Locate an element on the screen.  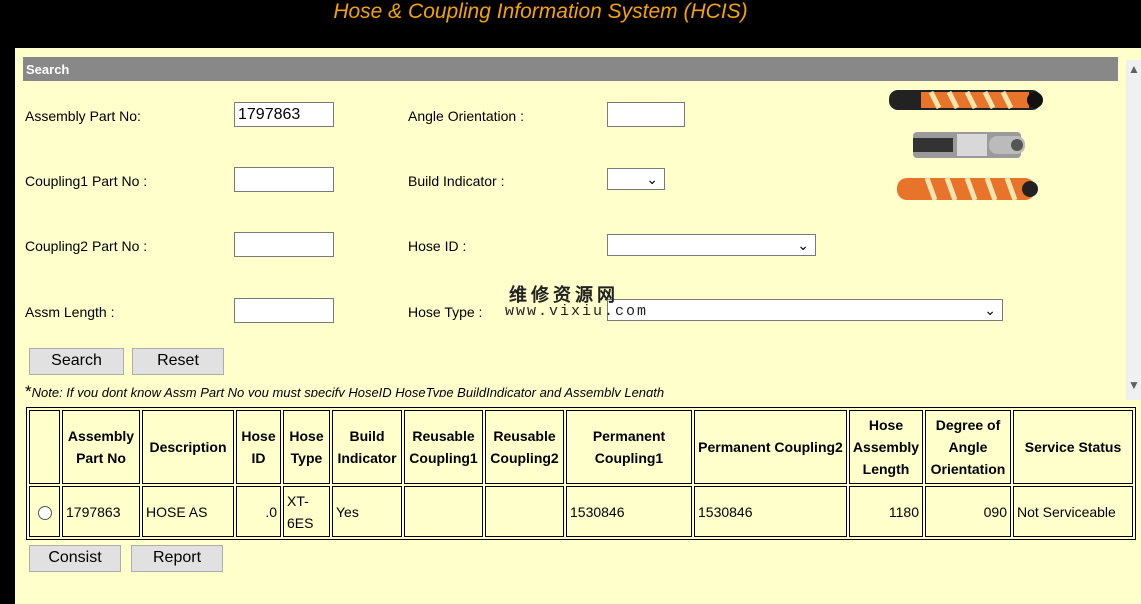
search-button: Search is located at coordinates (76, 361).